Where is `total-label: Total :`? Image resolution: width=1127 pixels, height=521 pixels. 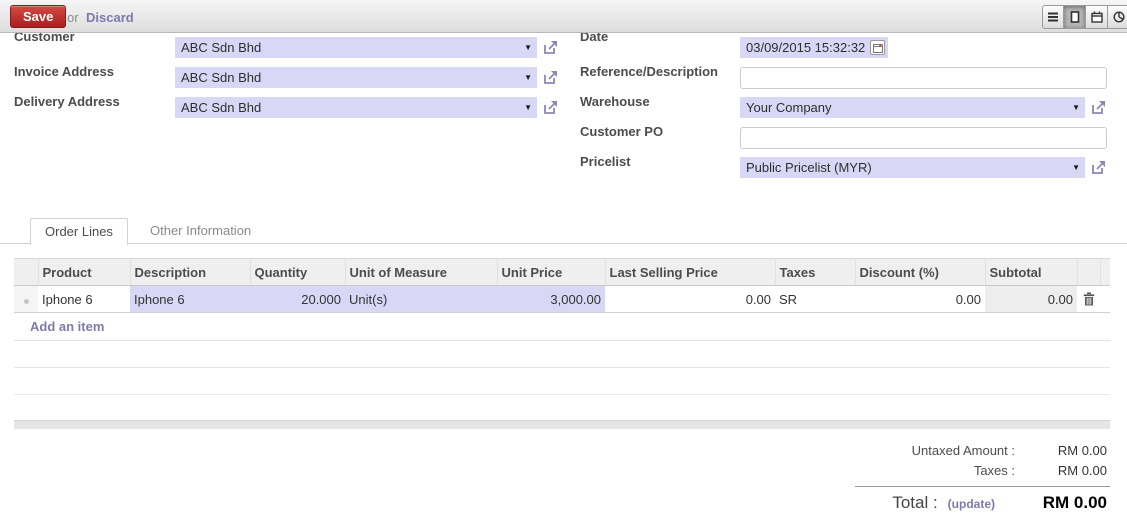
total-label: Total : is located at coordinates (915, 502).